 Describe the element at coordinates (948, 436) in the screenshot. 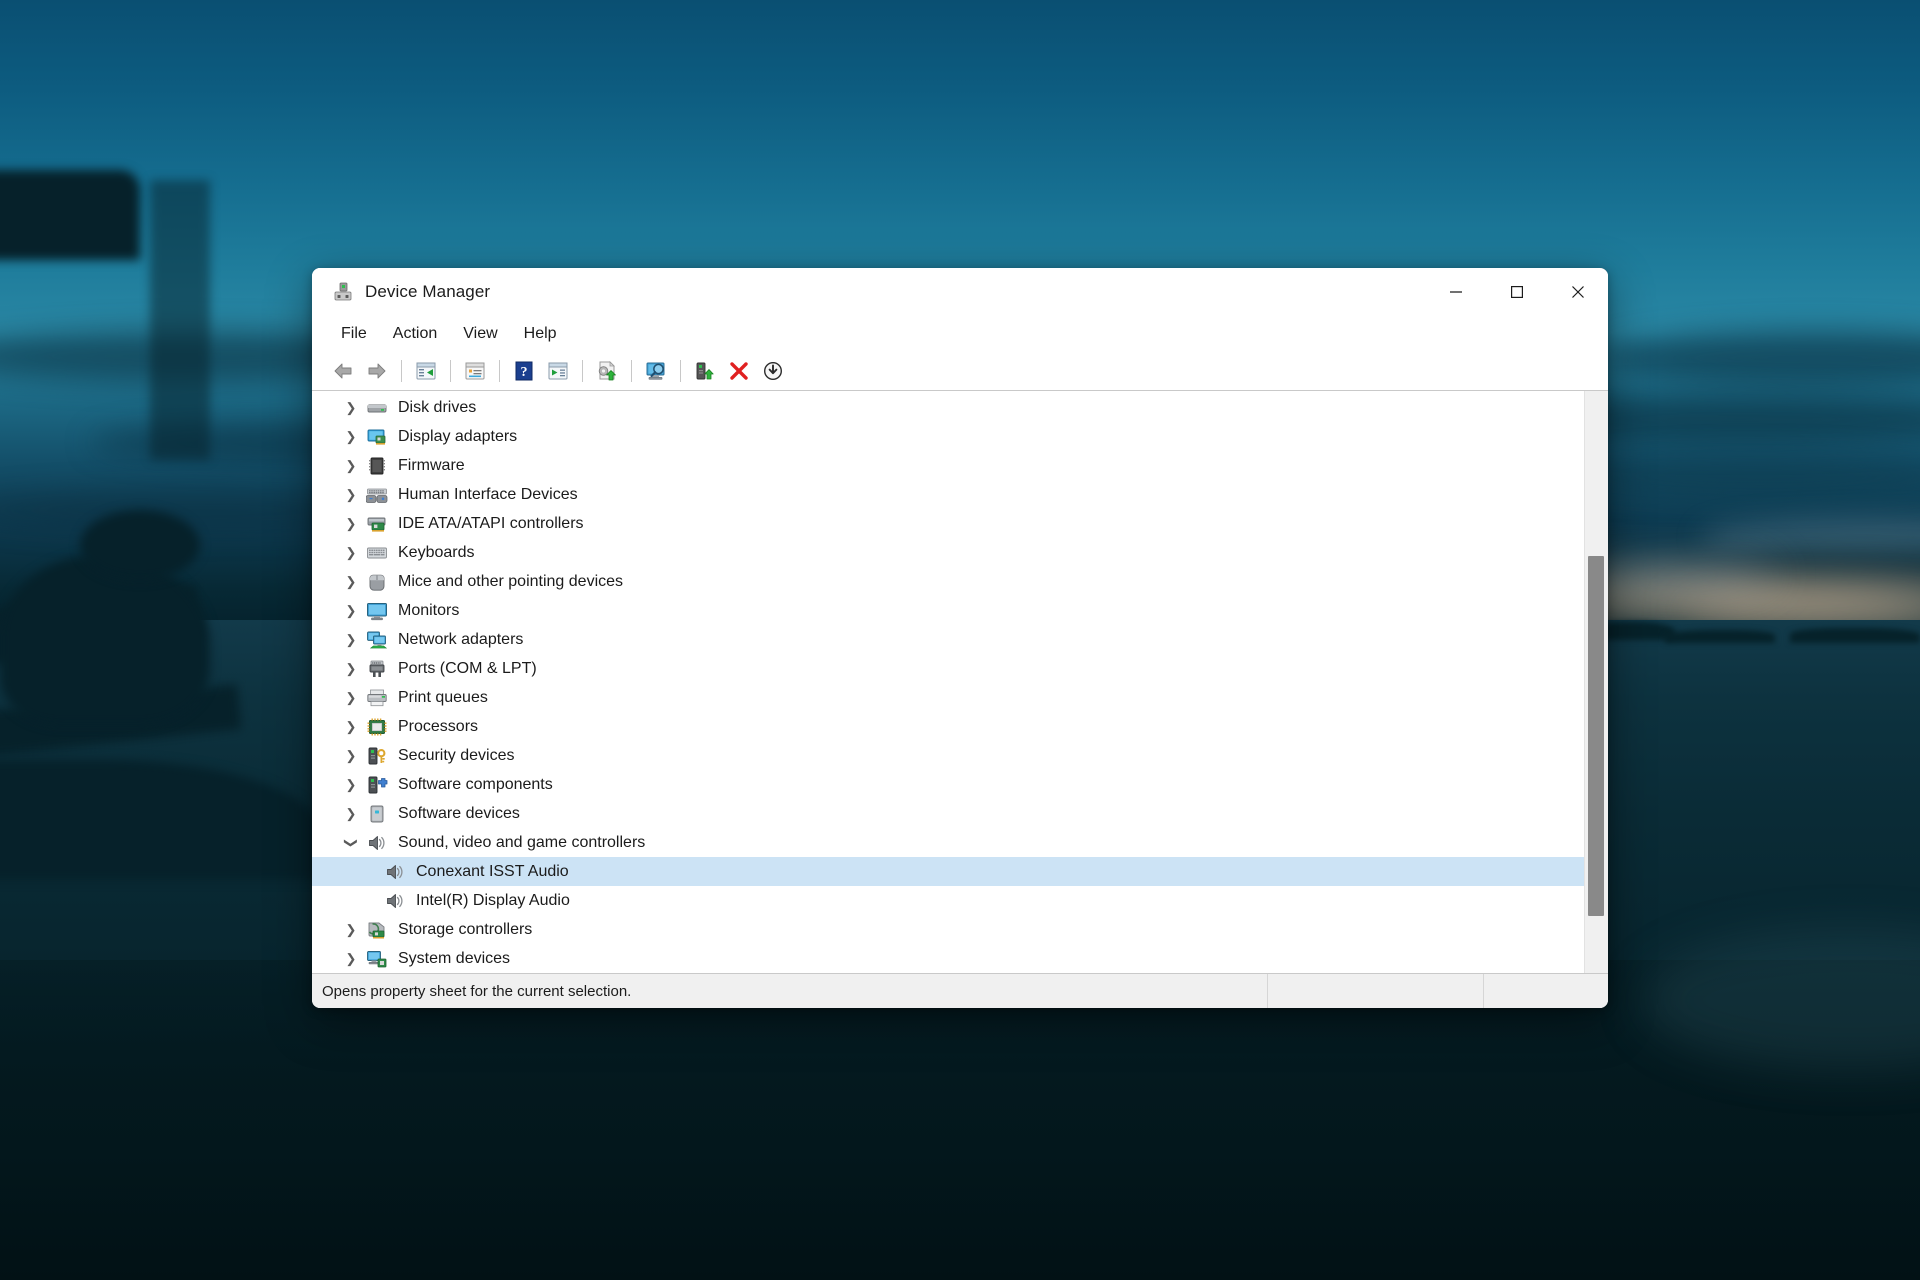

I see `tree-item-display-adapters: ❯ Display adapters` at that location.